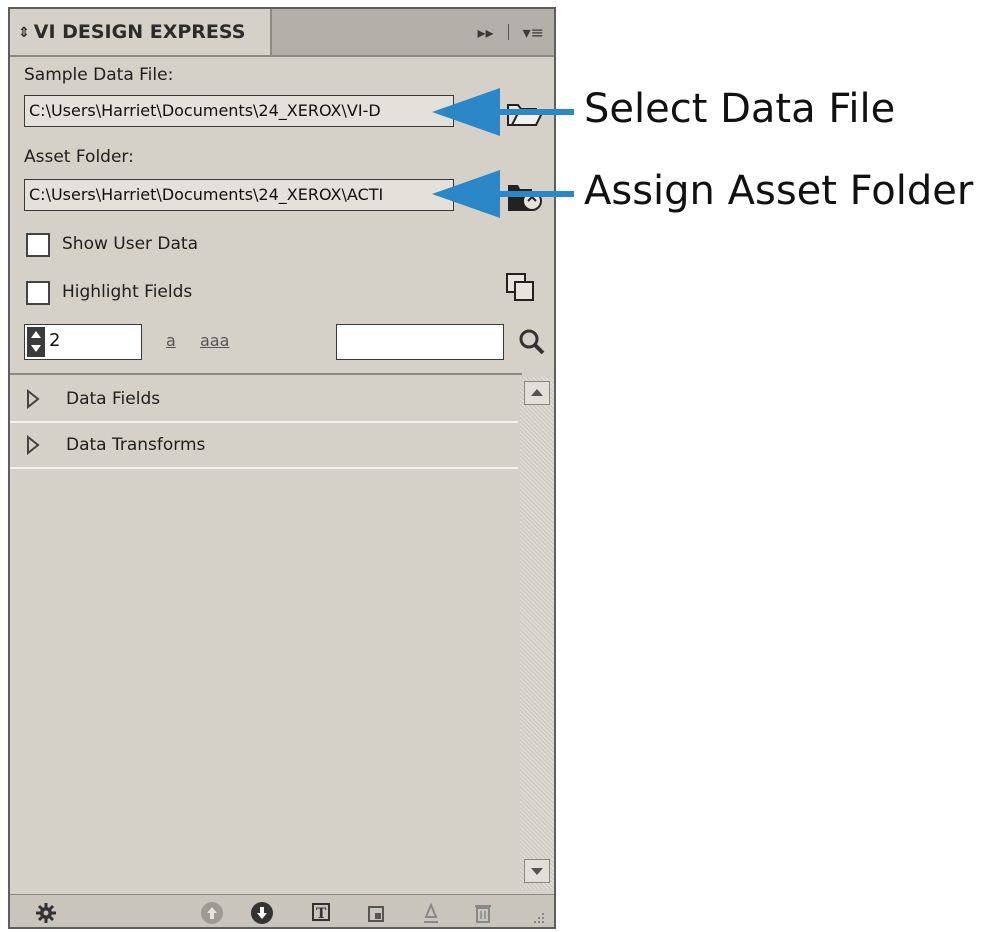 This screenshot has width=988, height=932. What do you see at coordinates (503, 194) in the screenshot?
I see `assign-asset-folder-arrow` at bounding box center [503, 194].